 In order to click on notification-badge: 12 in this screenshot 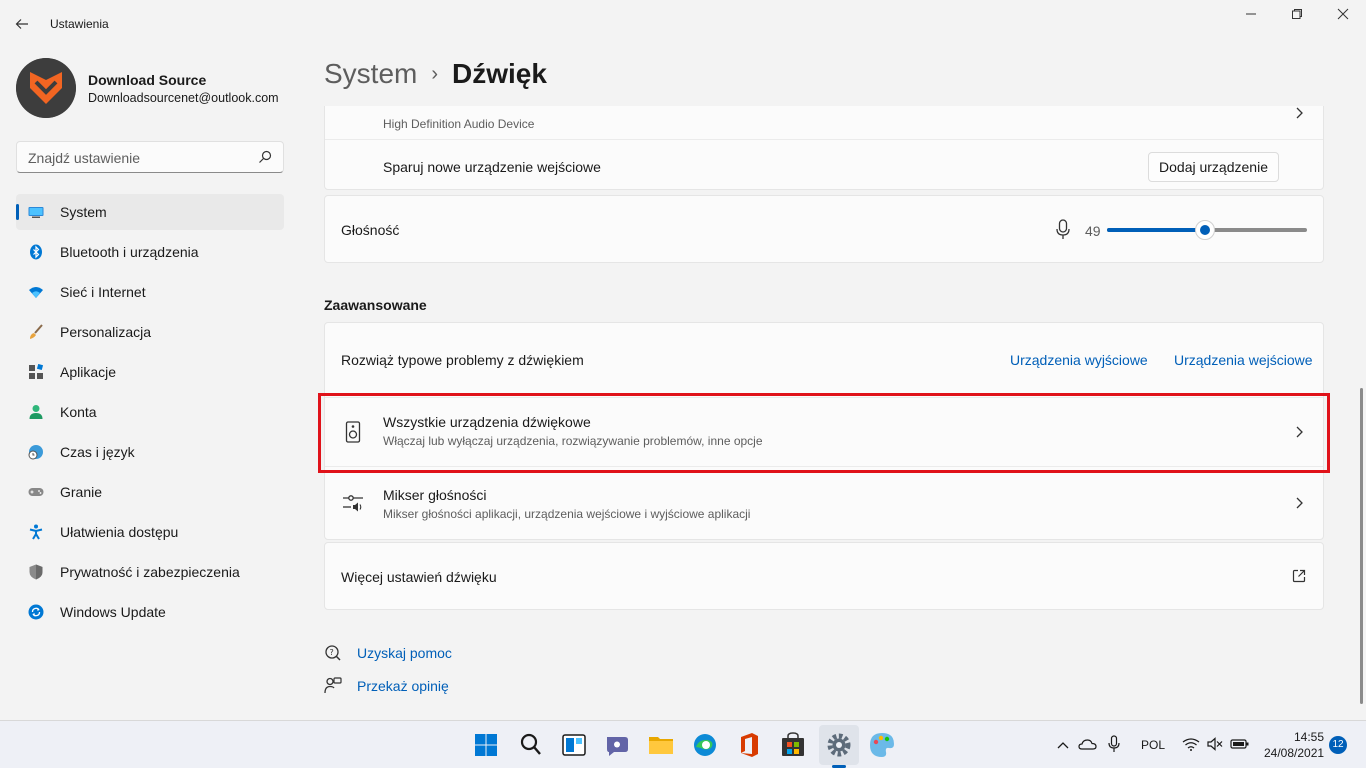, I will do `click(1338, 745)`.